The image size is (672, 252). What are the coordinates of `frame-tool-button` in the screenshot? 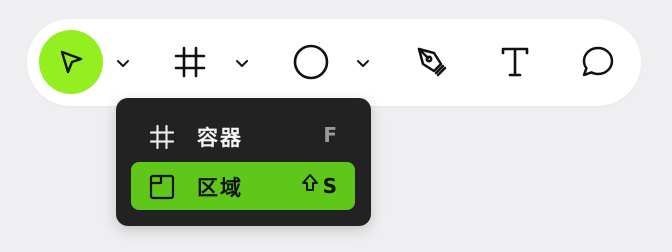 It's located at (190, 62).